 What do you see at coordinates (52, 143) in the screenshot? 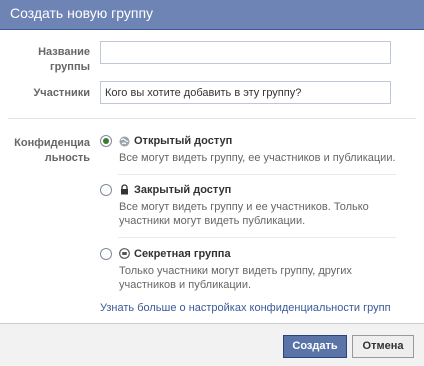
I see `privacy-label-line1: Конфиденциа` at bounding box center [52, 143].